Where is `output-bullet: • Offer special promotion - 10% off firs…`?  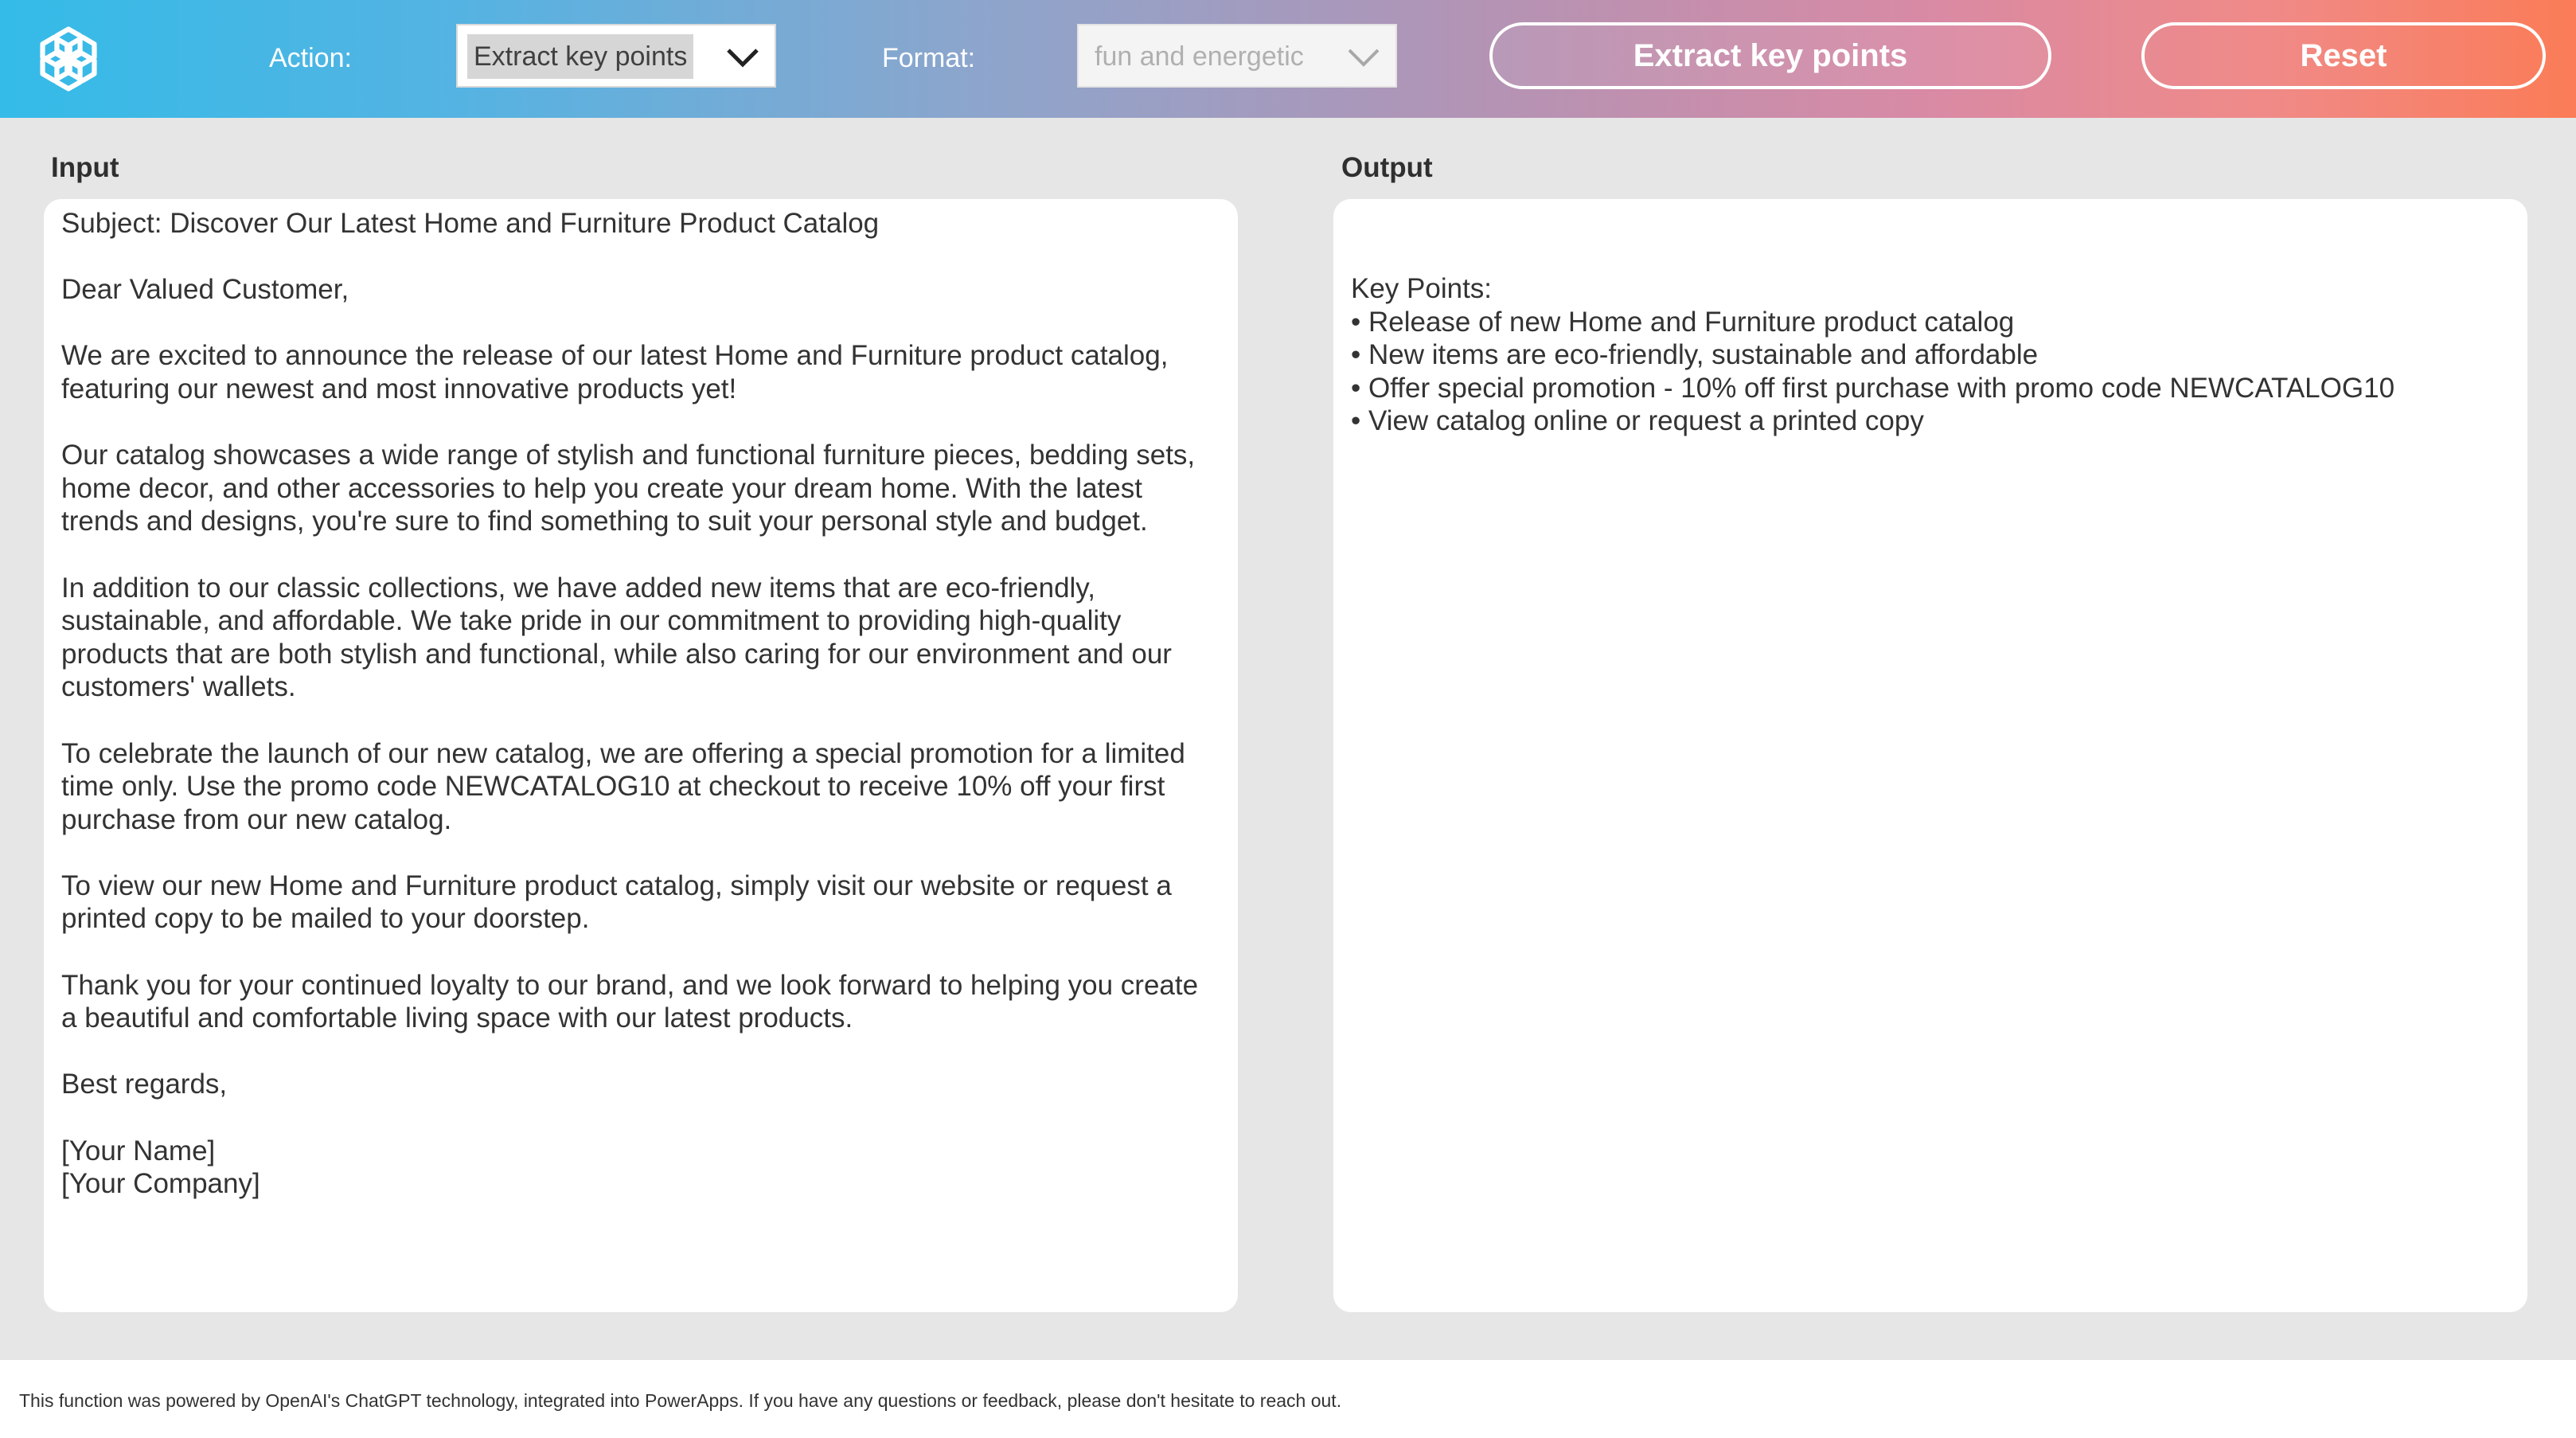
output-bullet: • Offer special promotion - 10% off firs… is located at coordinates (1873, 388).